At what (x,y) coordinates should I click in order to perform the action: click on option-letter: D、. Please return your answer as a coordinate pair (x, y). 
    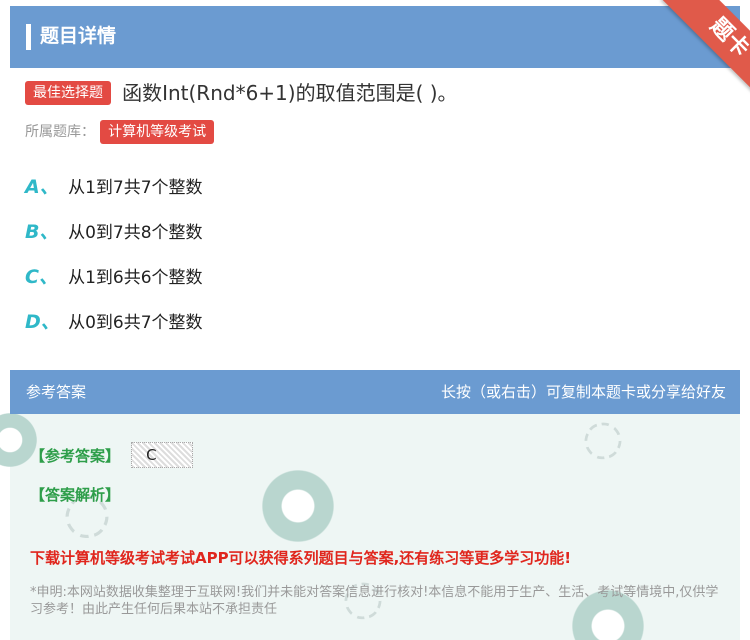
    Looking at the image, I should click on (42, 322).